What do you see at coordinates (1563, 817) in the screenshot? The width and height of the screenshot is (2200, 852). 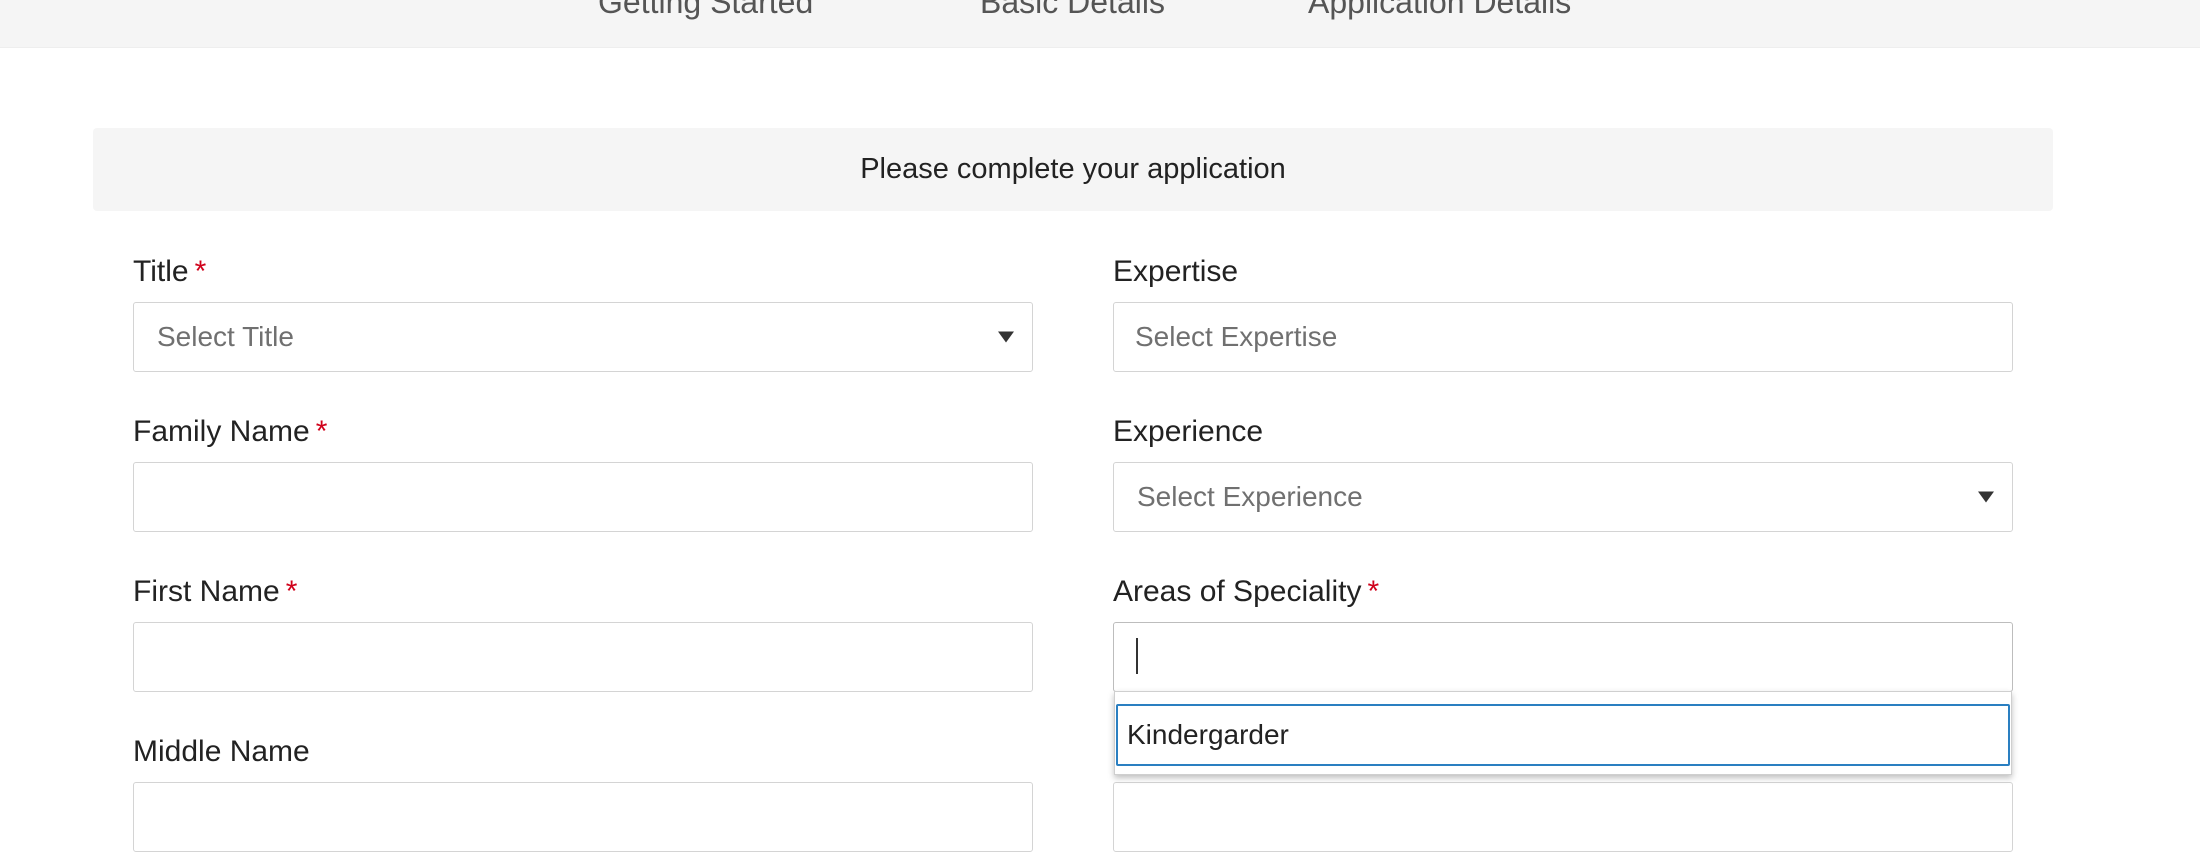 I see `next-field-input` at bounding box center [1563, 817].